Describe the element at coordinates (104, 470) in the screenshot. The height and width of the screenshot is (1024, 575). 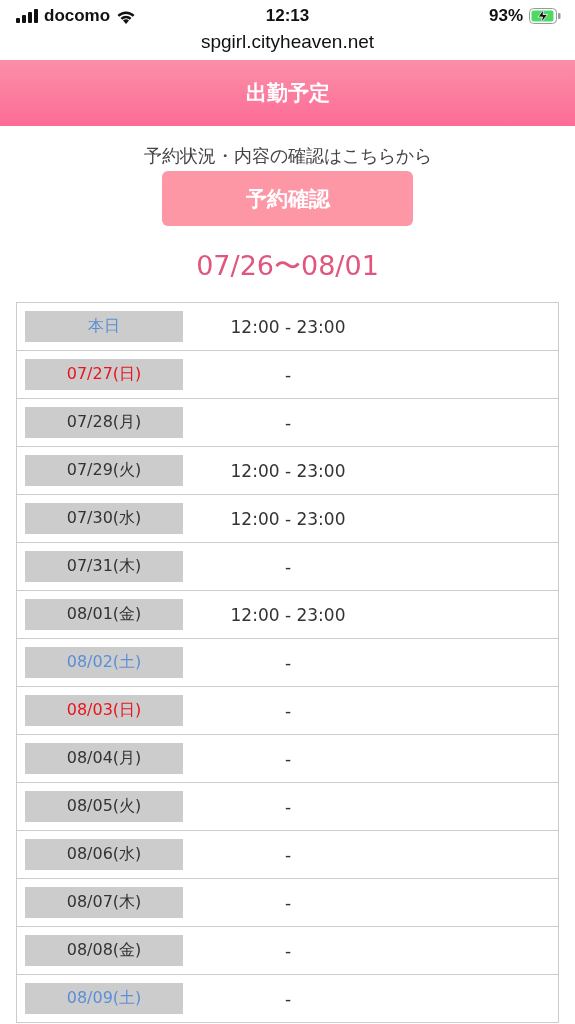
I see `day-label: 07/29(火)` at that location.